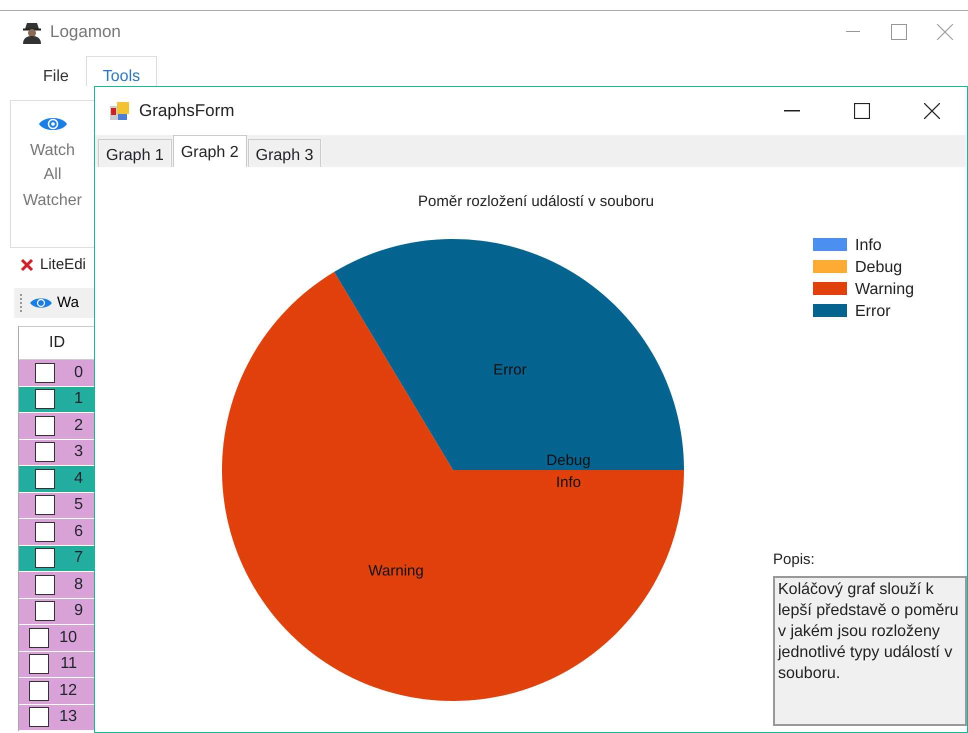  Describe the element at coordinates (56, 71) in the screenshot. I see `menu-tab: File` at that location.